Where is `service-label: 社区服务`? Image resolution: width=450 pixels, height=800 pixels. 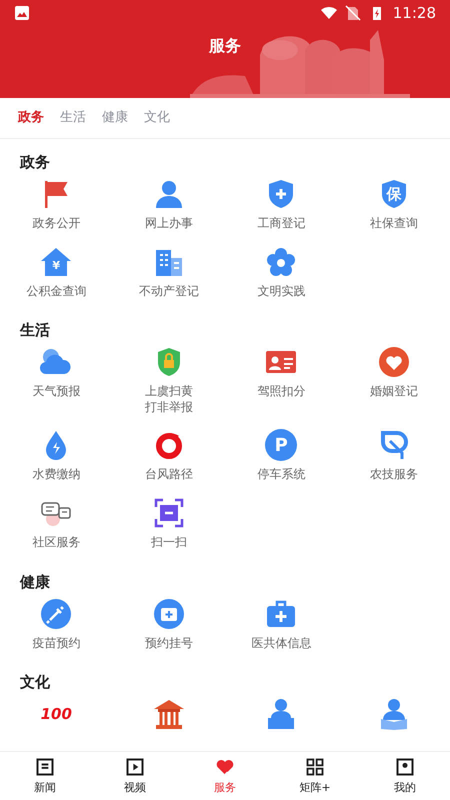
service-label: 社区服务 is located at coordinates (56, 542).